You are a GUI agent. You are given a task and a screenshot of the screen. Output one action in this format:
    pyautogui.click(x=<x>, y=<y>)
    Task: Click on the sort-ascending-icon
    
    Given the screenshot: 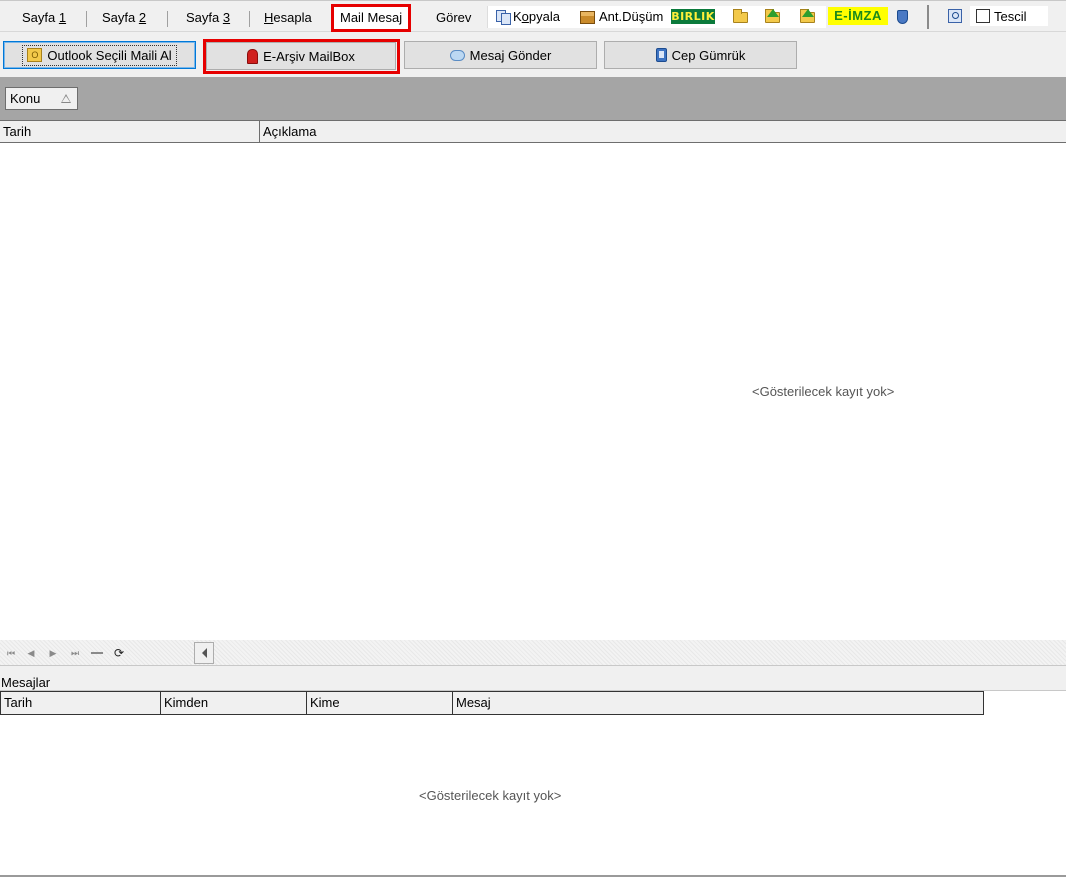 What is the action you would take?
    pyautogui.click(x=66, y=98)
    